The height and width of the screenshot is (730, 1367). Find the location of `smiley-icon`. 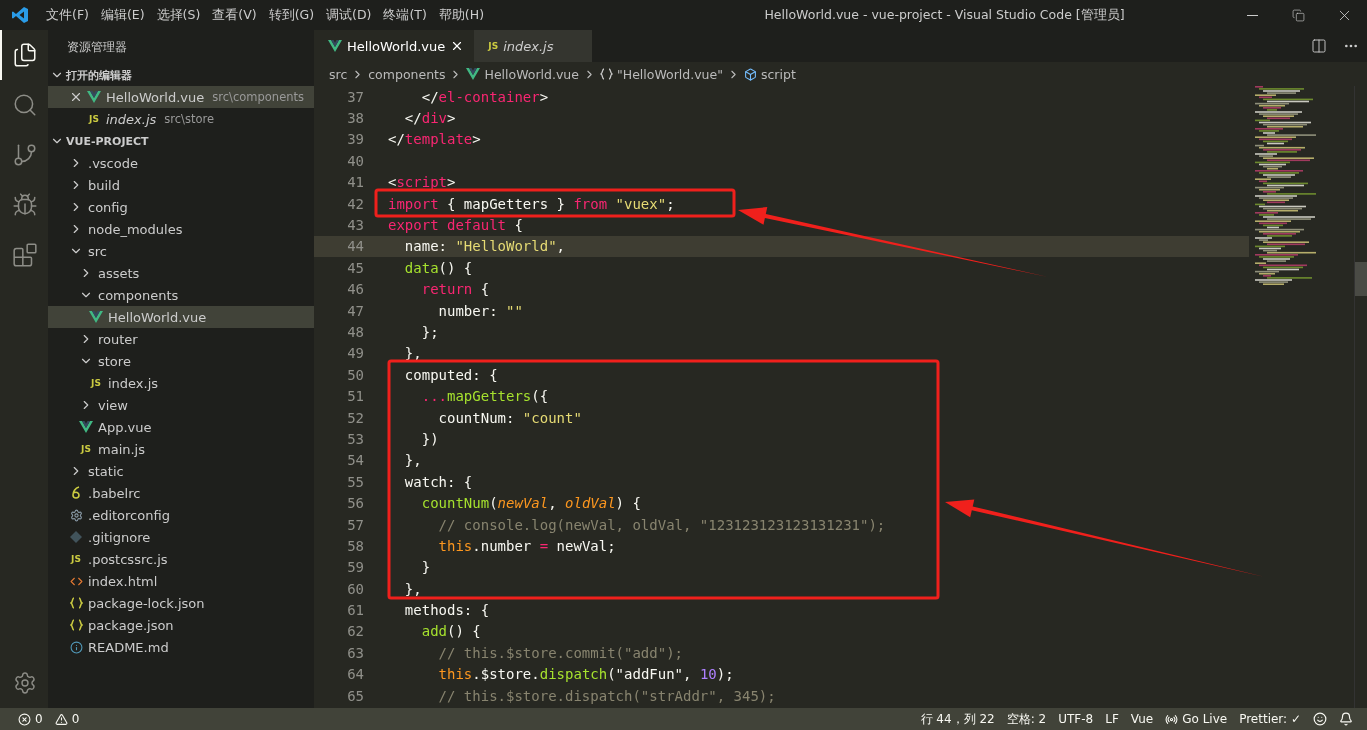

smiley-icon is located at coordinates (1320, 719).